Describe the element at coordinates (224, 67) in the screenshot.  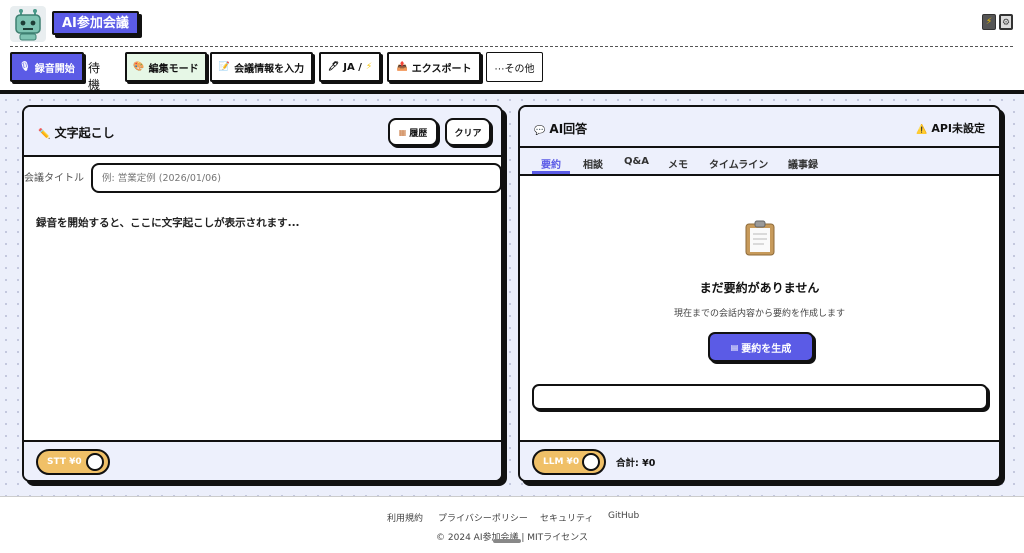
I see `memo-icon: 📝` at that location.